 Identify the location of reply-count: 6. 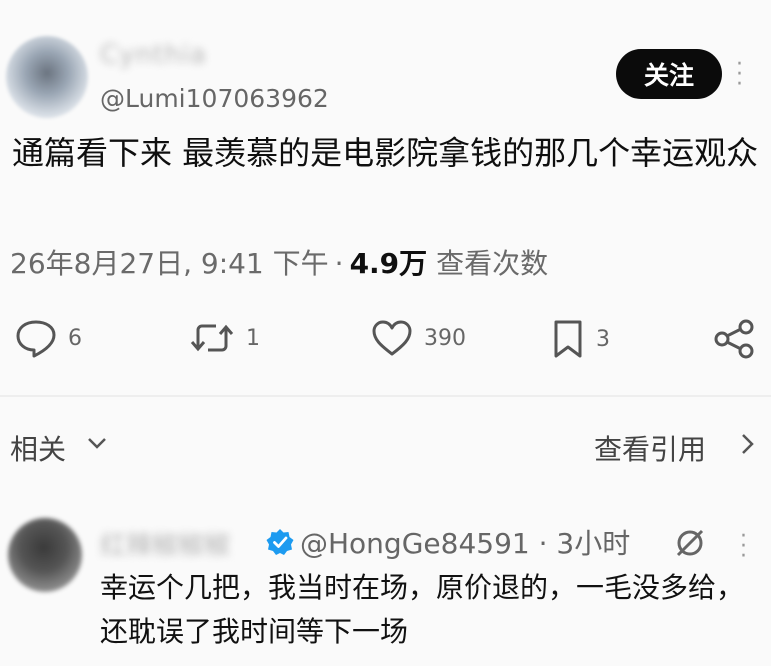
(75, 338).